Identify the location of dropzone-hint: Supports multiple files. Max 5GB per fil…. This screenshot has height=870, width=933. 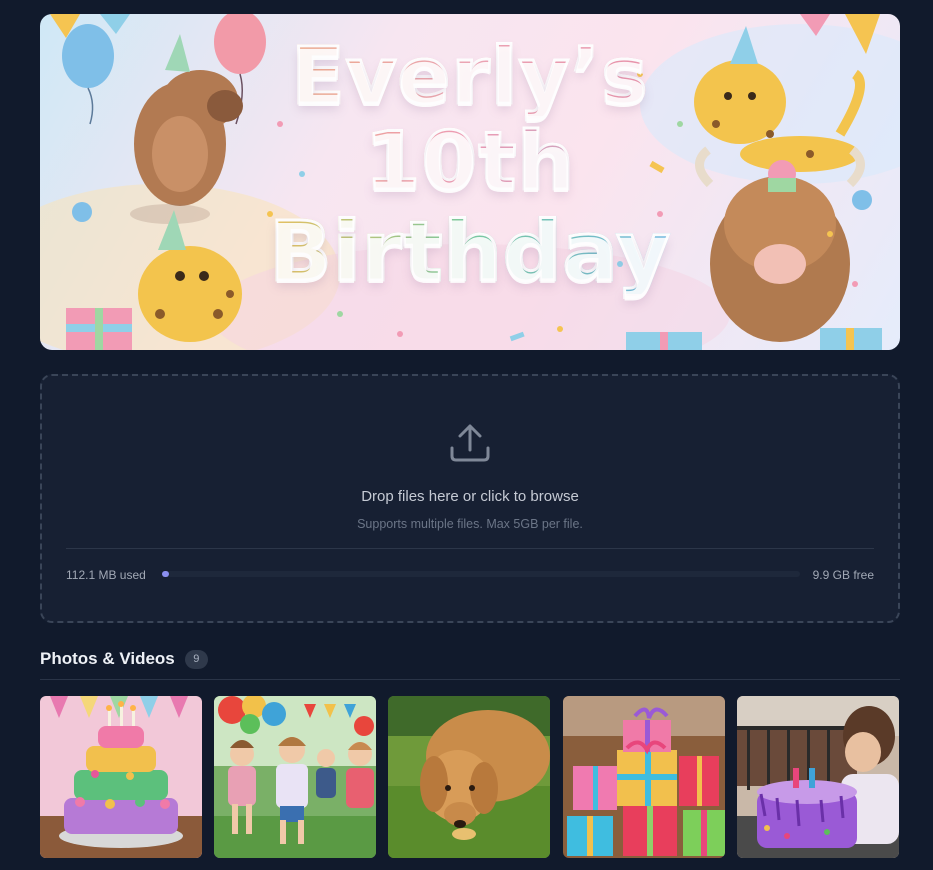
(470, 524).